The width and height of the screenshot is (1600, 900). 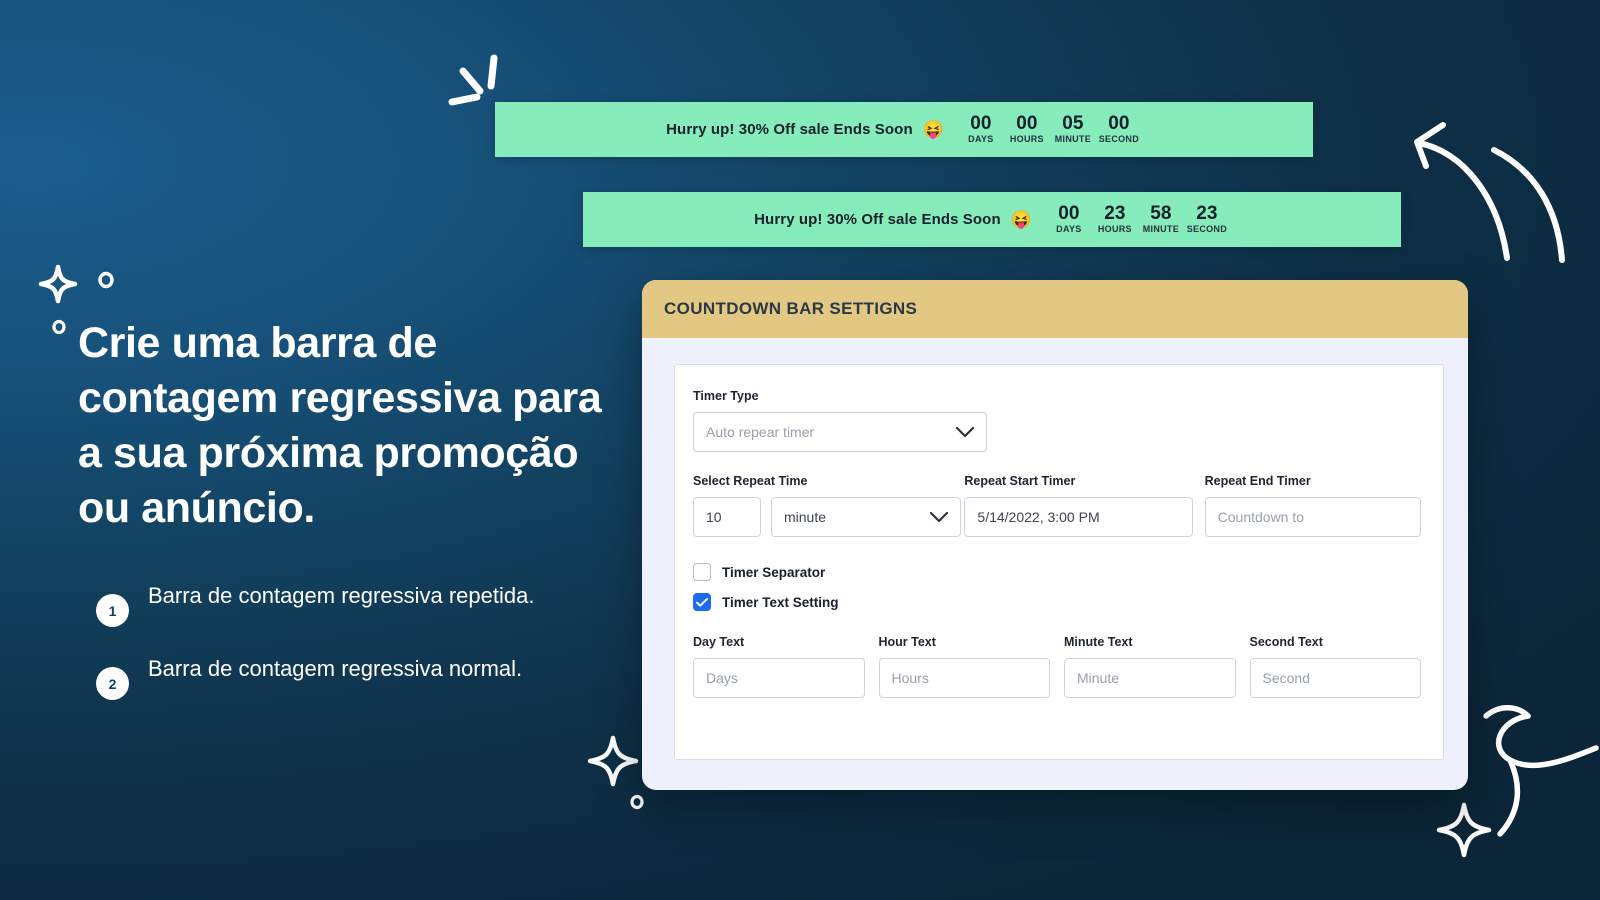 I want to click on list-item: 2 Barra de contagem regressiva normal., so click(x=331, y=674).